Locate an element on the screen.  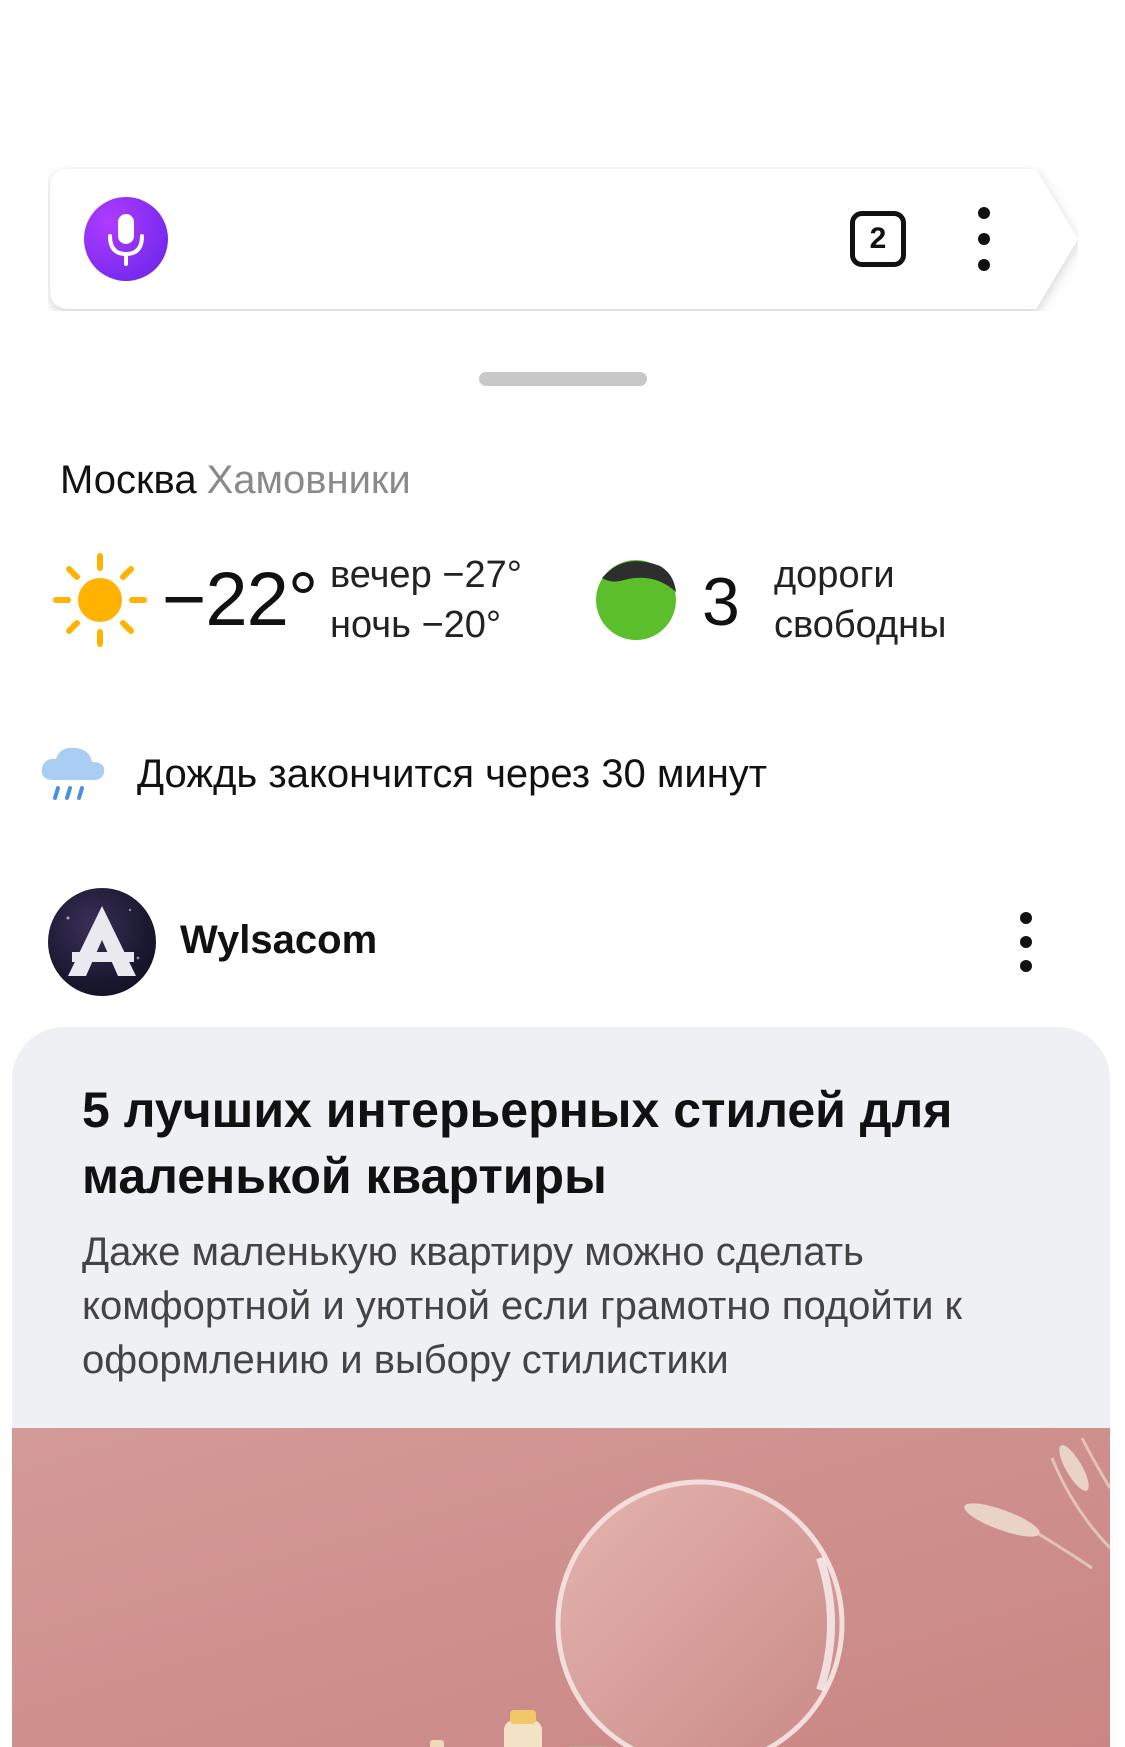
temperature-forecast: вечер −27° ночь −20° is located at coordinates (426, 600).